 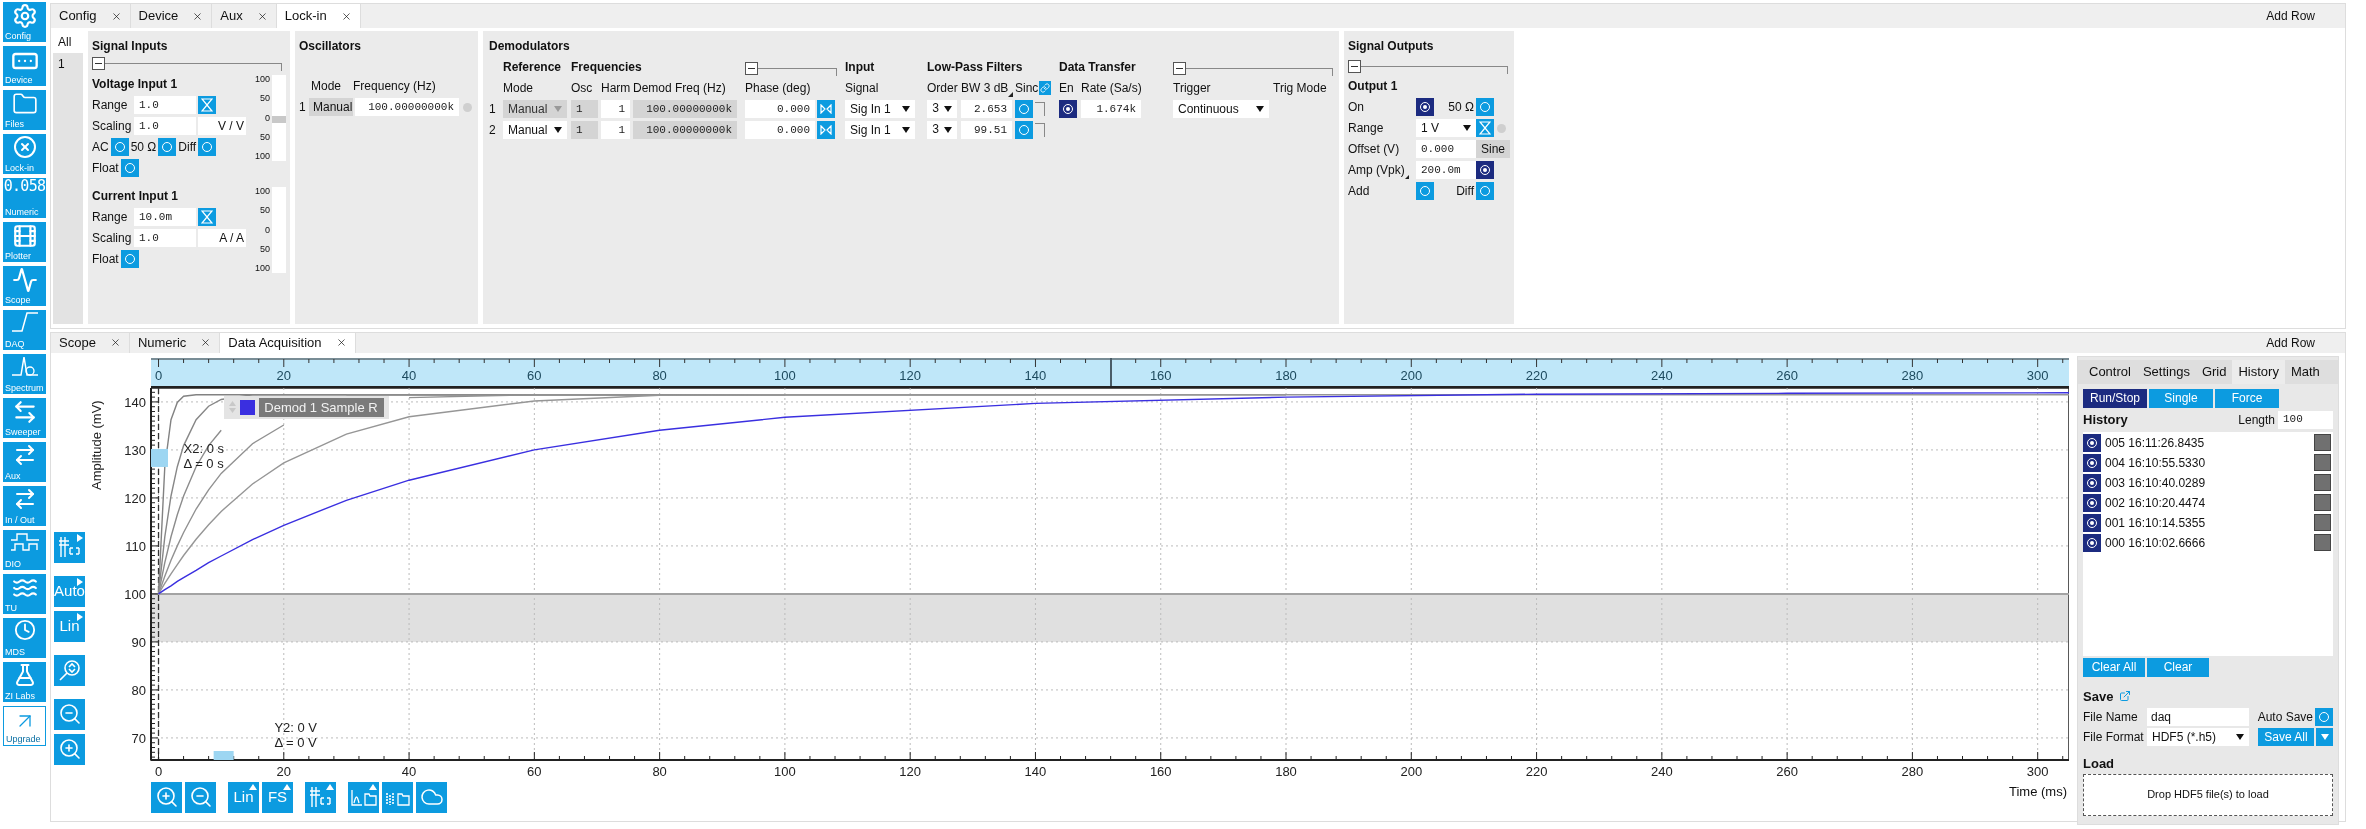 I want to click on column-header: Phase (deg), so click(x=778, y=88).